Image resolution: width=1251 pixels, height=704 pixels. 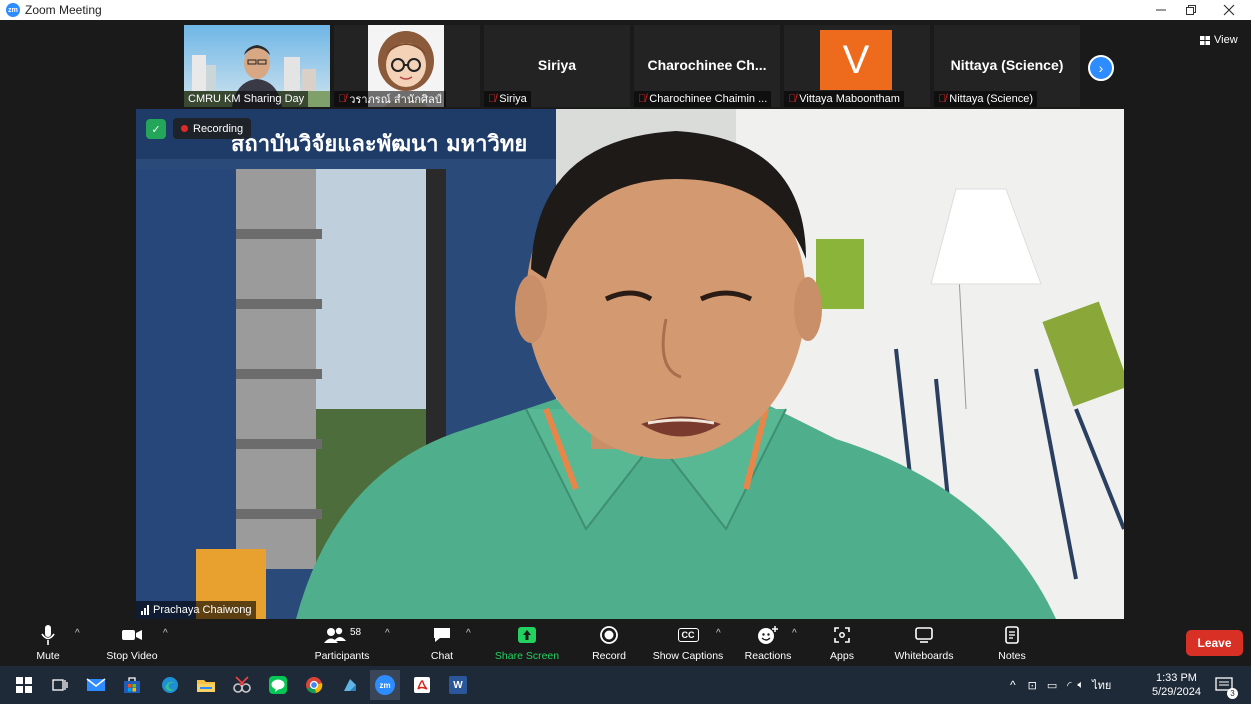 What do you see at coordinates (625, 685) in the screenshot?
I see `windows-taskbar: zm W ^ ⊡ ▭ ◜ 🔈︎ ไทย 1:33 PM 5/29/2024 3` at bounding box center [625, 685].